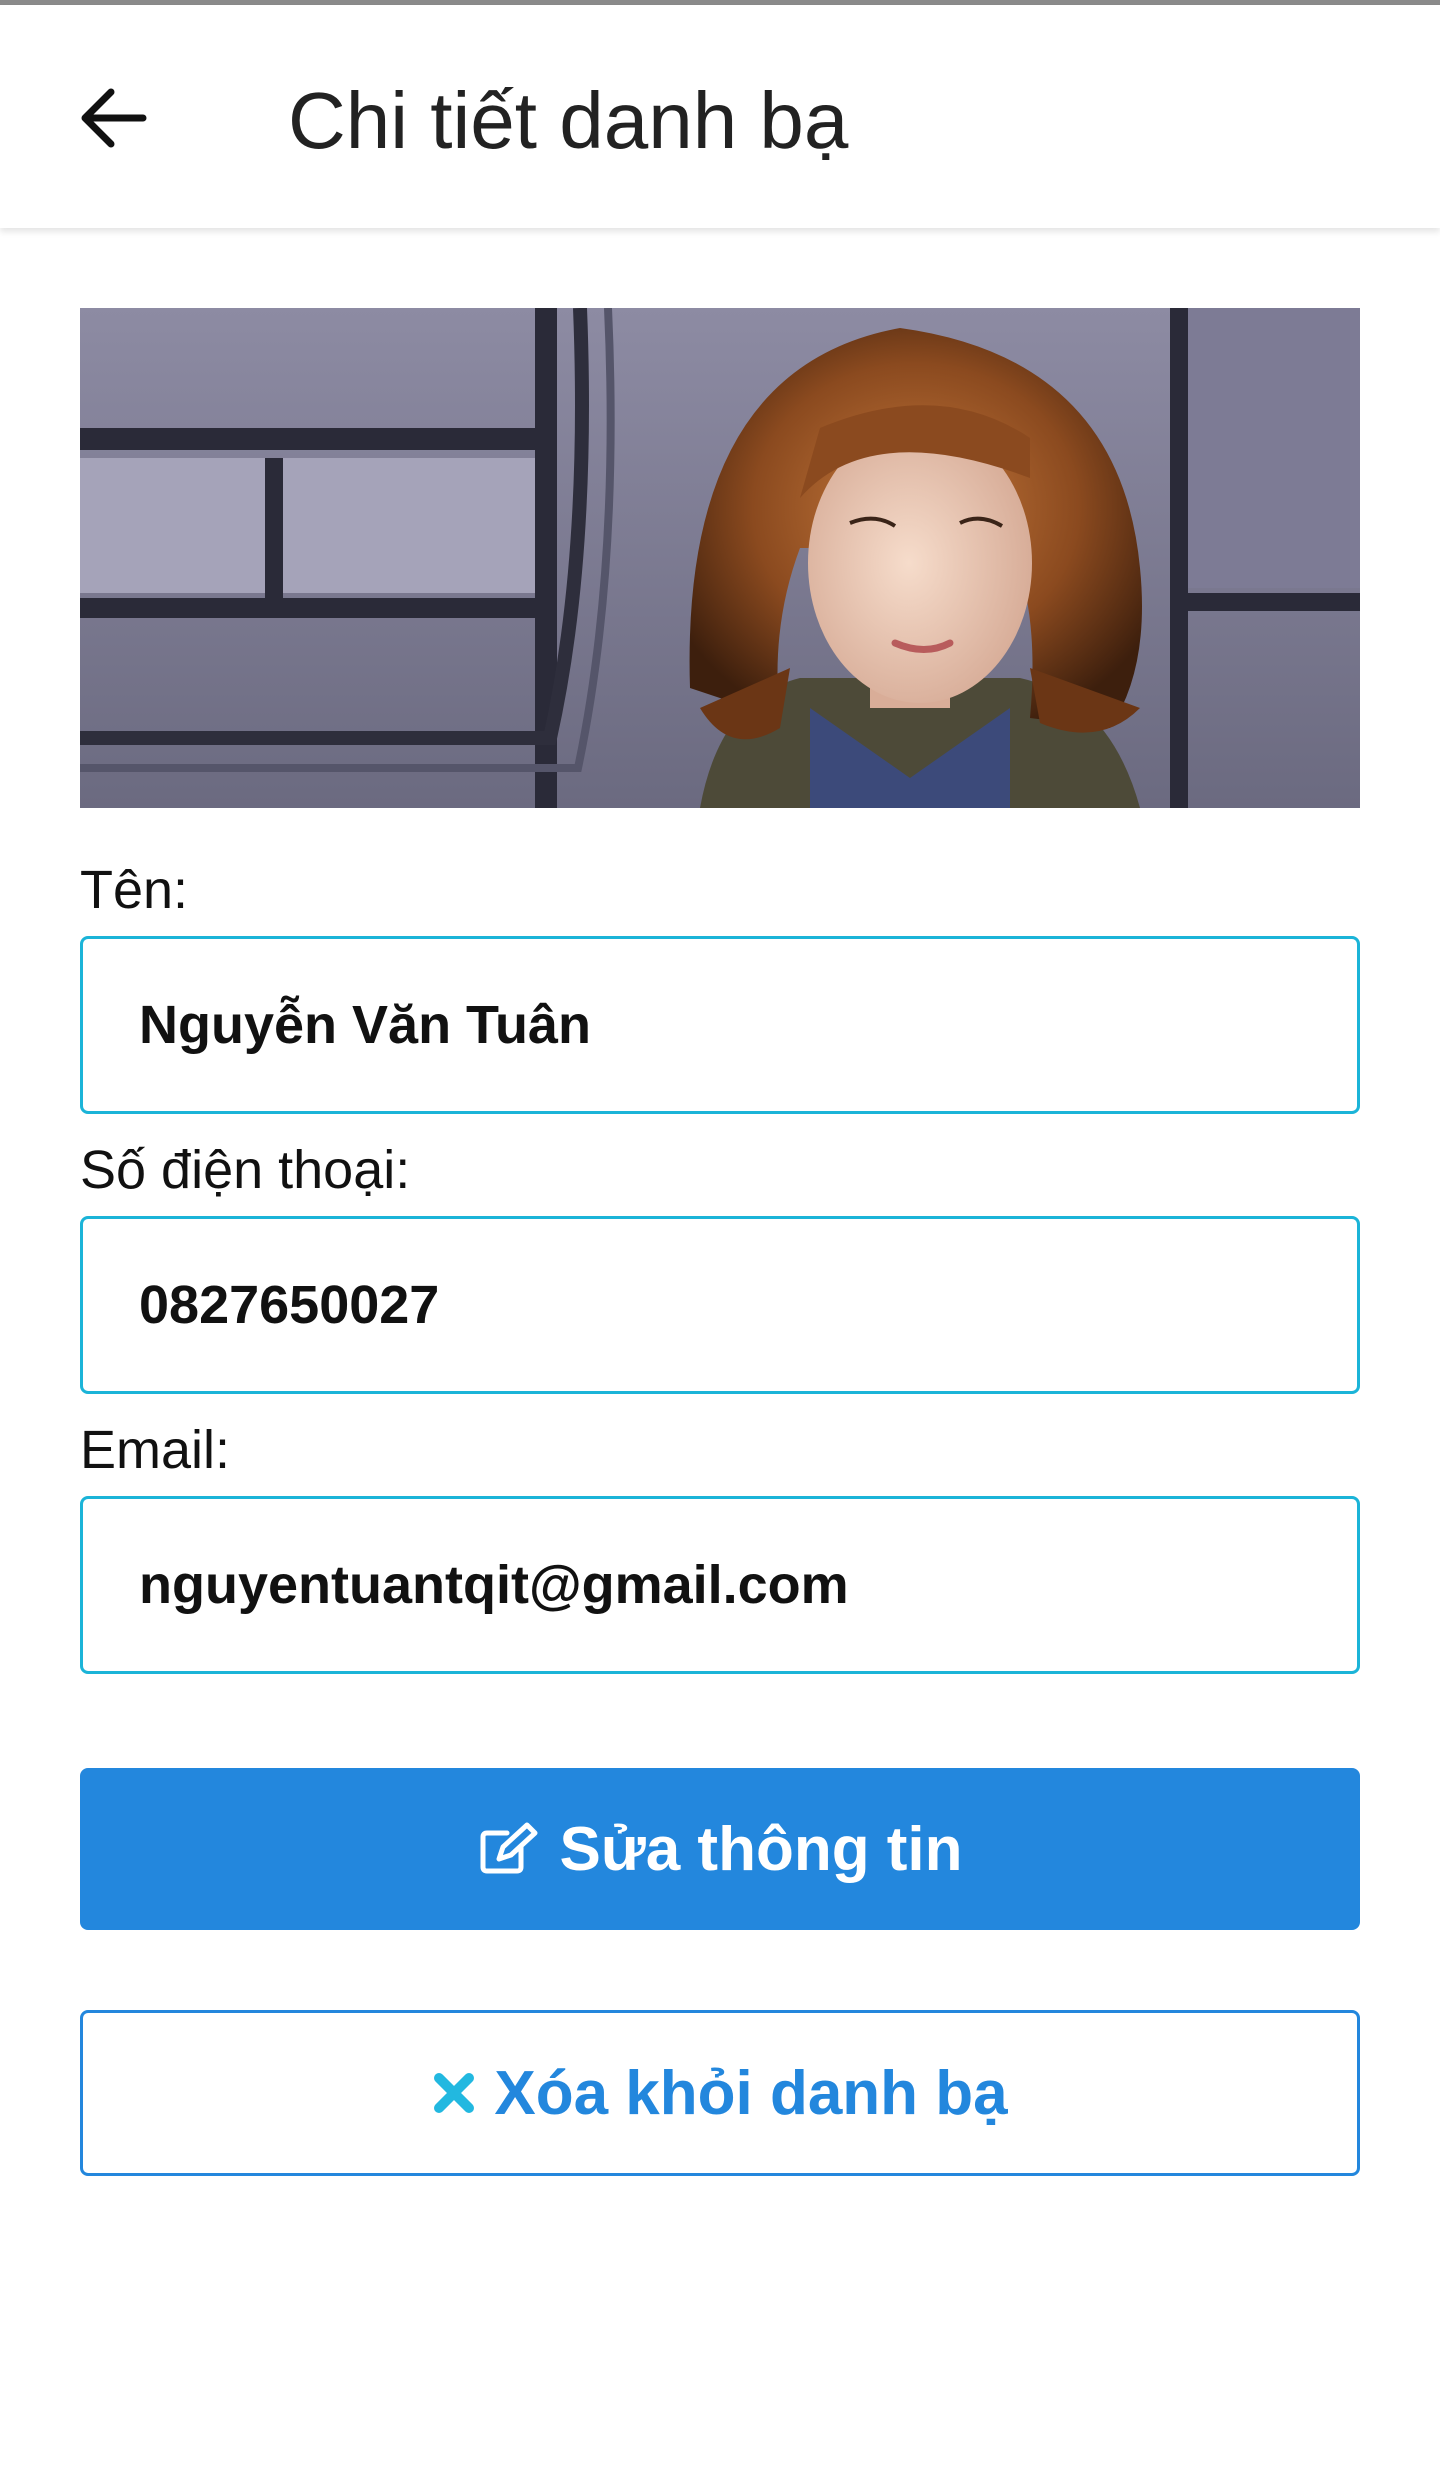 The image size is (1440, 2468). I want to click on delete-contact-button: Xóa khỏi danh bạ, so click(720, 2093).